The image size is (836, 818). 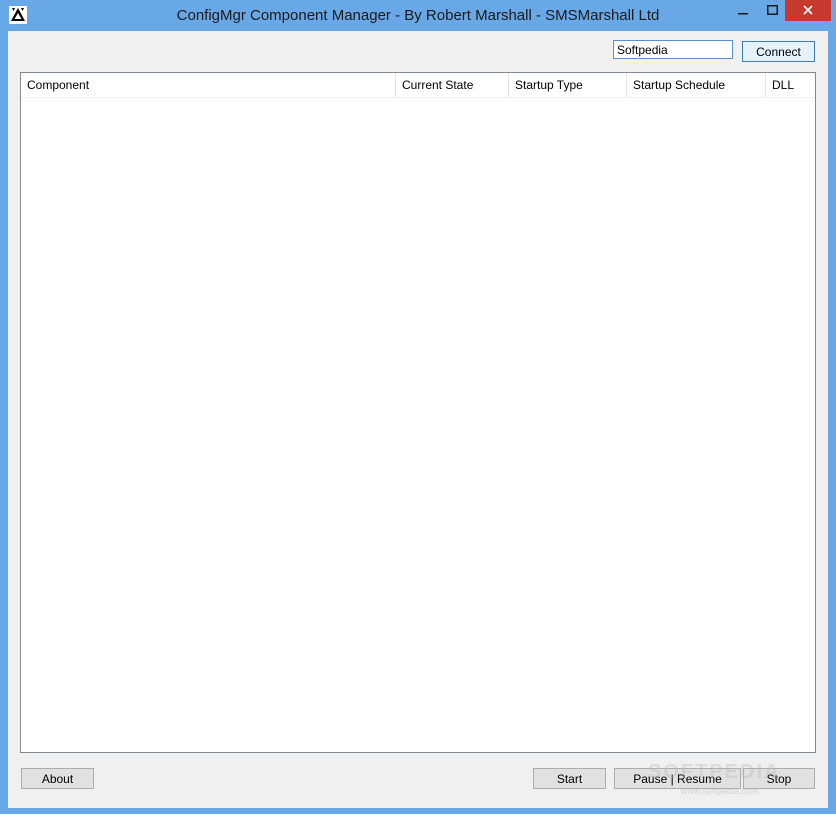 I want to click on minimize-icon, so click(x=743, y=11).